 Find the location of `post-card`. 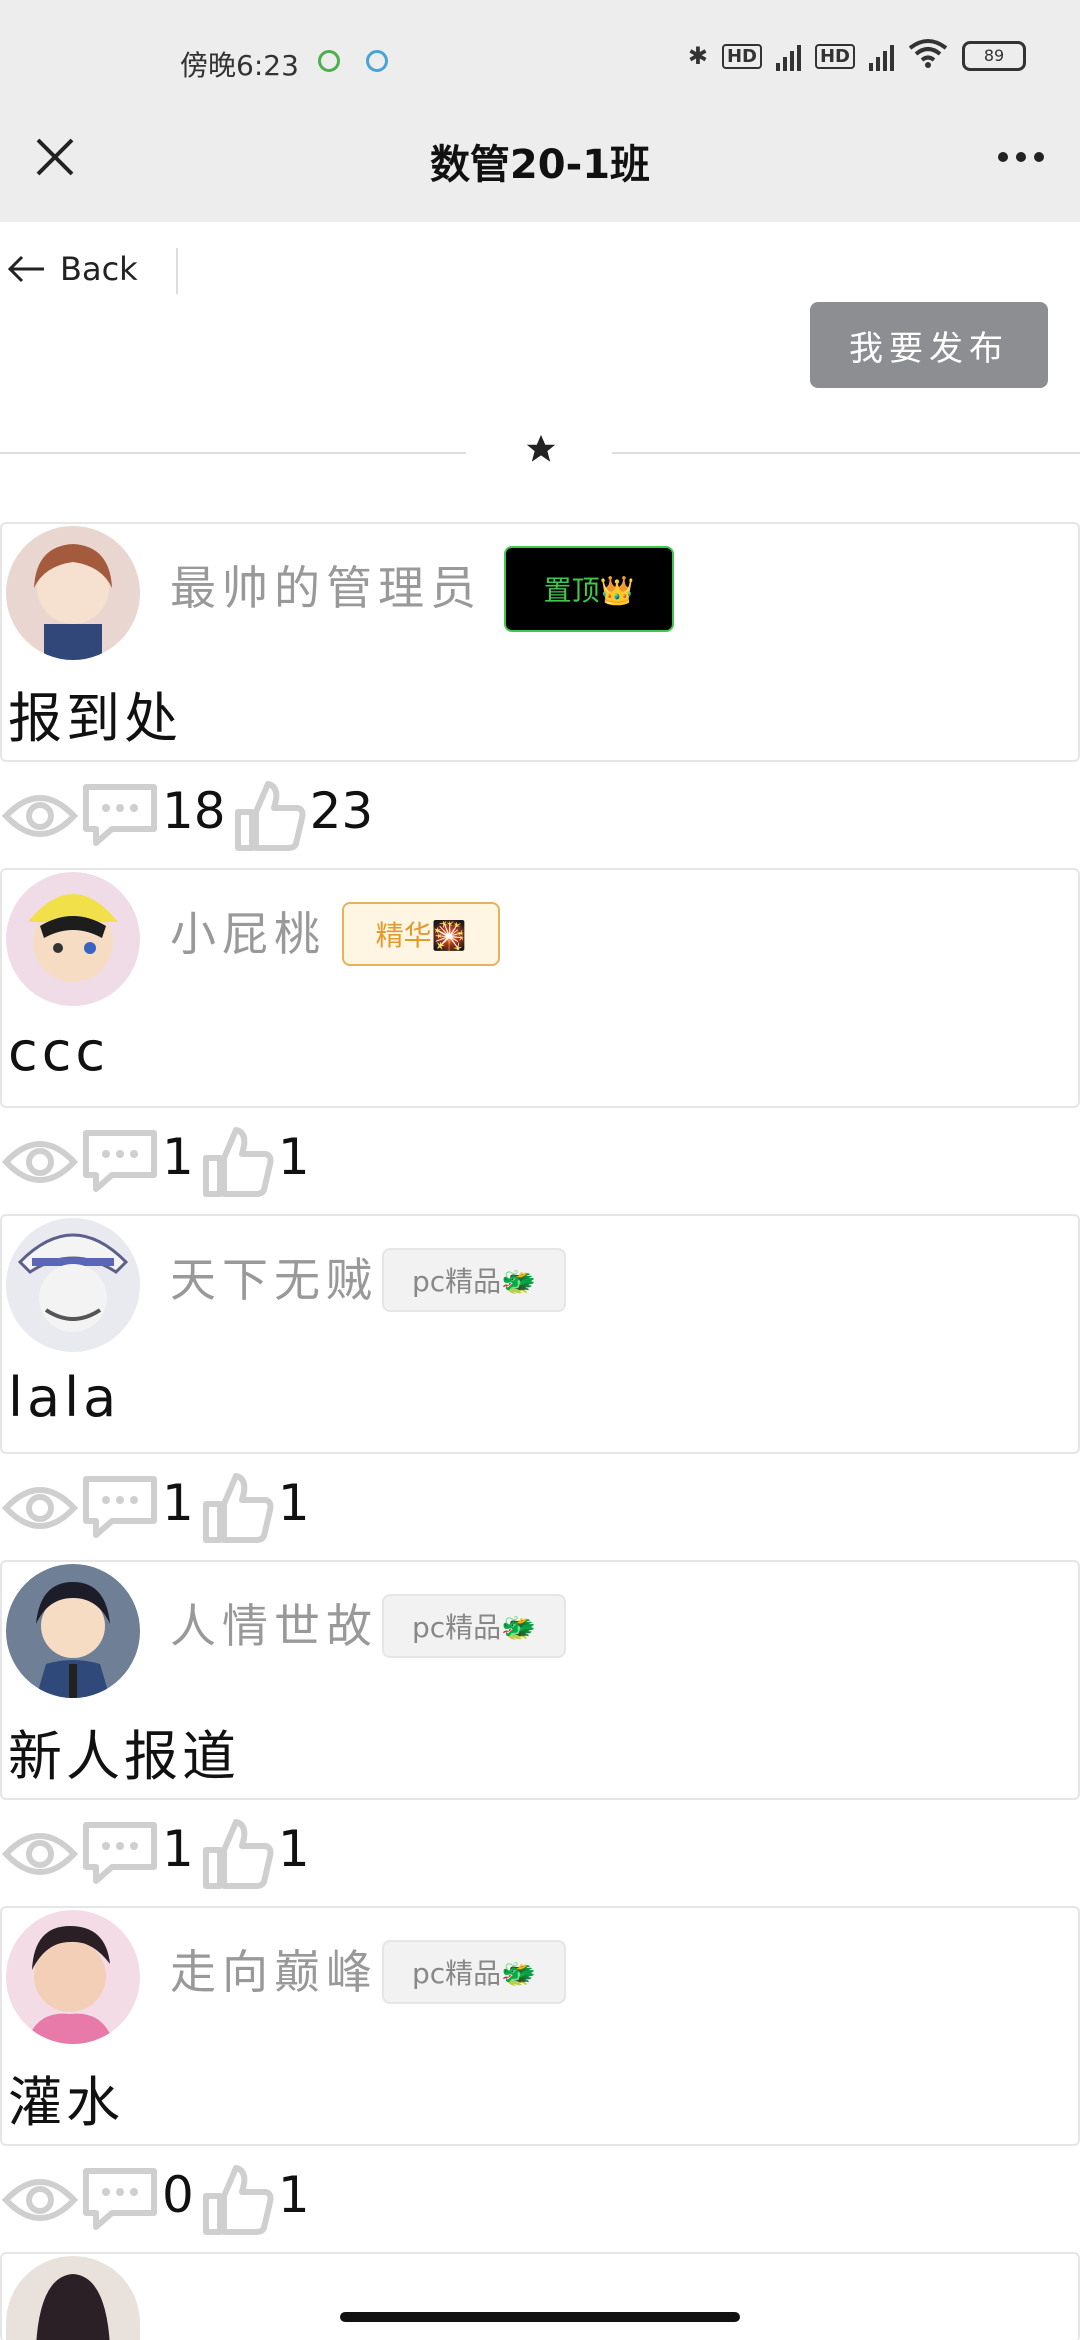

post-card is located at coordinates (540, 2296).